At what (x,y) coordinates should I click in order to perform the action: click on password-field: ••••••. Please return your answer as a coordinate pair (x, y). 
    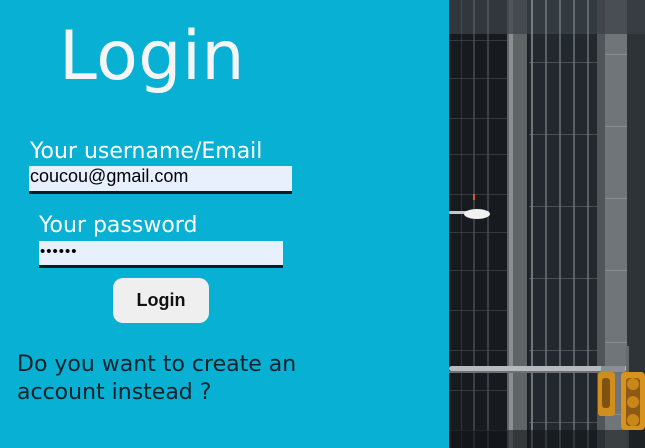
    Looking at the image, I should click on (161, 254).